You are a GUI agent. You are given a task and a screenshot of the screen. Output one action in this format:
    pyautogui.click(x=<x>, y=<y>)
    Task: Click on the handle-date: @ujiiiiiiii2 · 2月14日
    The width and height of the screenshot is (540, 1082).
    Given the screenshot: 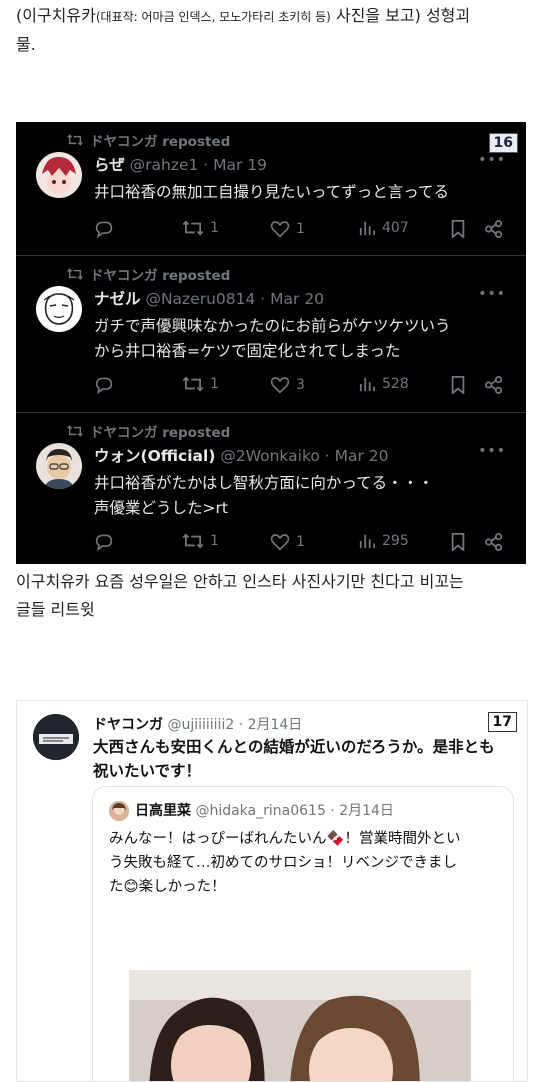 What is the action you would take?
    pyautogui.click(x=235, y=725)
    